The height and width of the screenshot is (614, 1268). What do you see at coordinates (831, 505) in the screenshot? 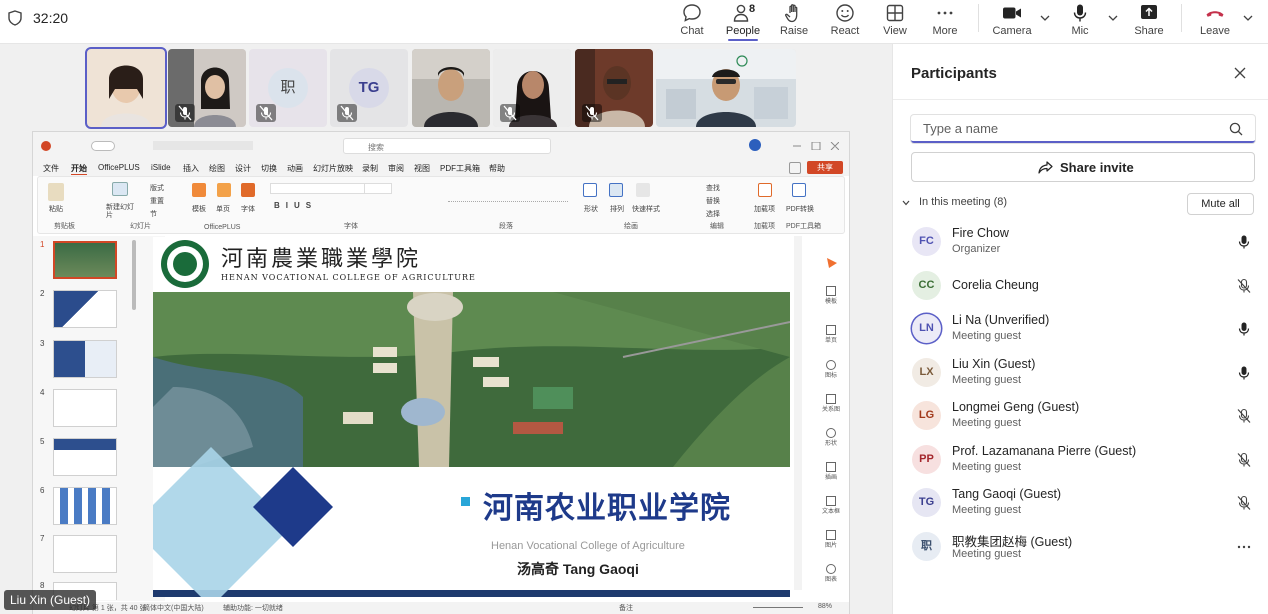
I see `side-tool-textbox: 文本框` at bounding box center [831, 505].